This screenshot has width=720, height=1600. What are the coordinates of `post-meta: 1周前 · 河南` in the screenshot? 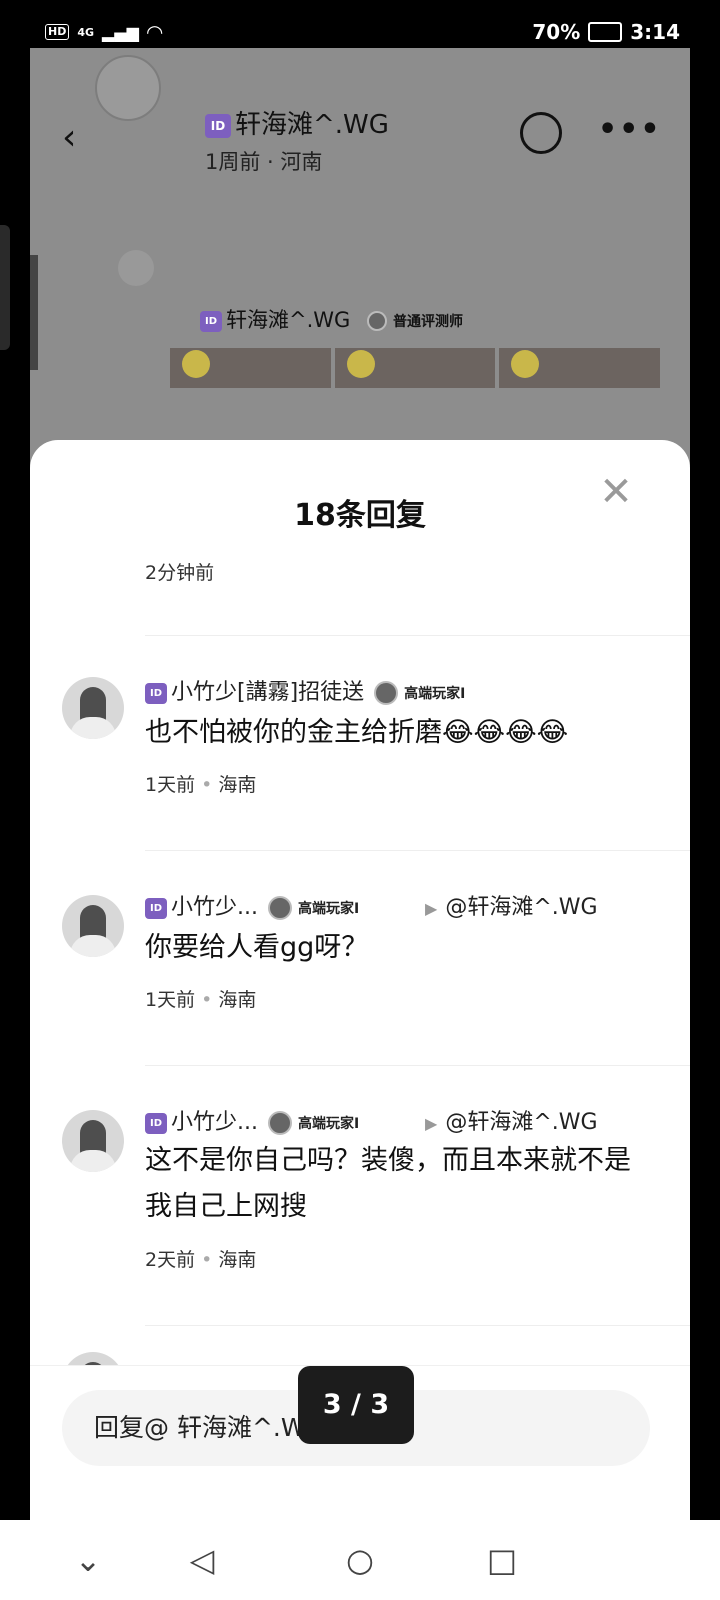 It's located at (264, 162).